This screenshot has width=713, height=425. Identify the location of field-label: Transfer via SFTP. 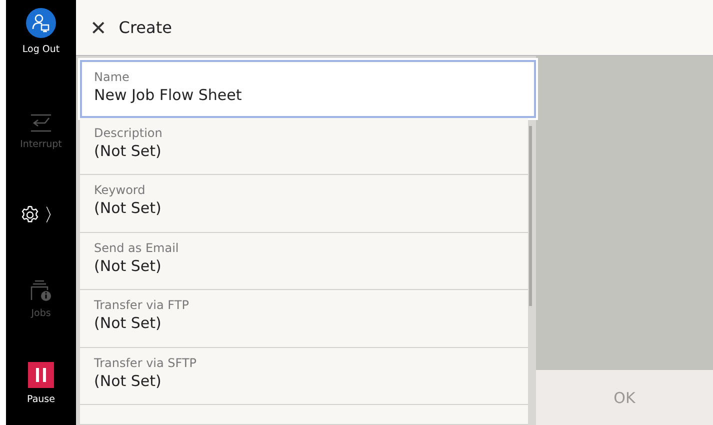
(146, 363).